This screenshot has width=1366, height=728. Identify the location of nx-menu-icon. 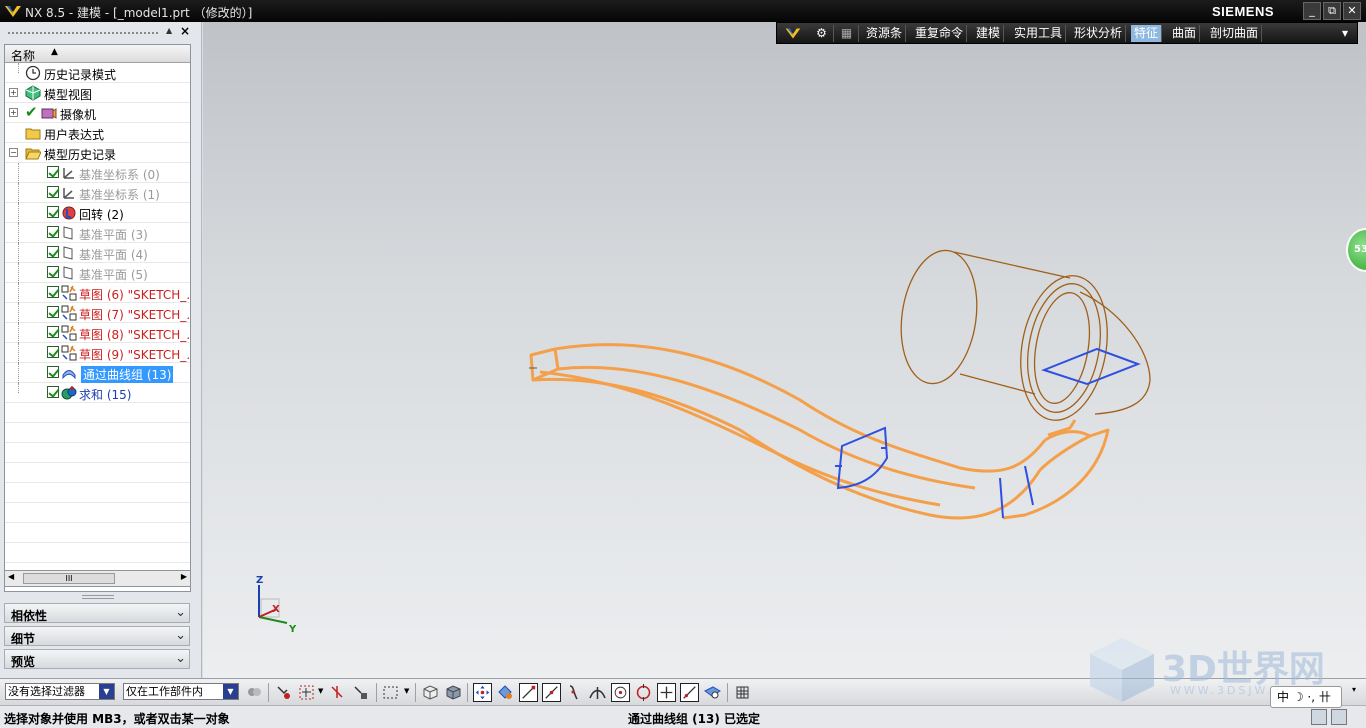
(793, 33).